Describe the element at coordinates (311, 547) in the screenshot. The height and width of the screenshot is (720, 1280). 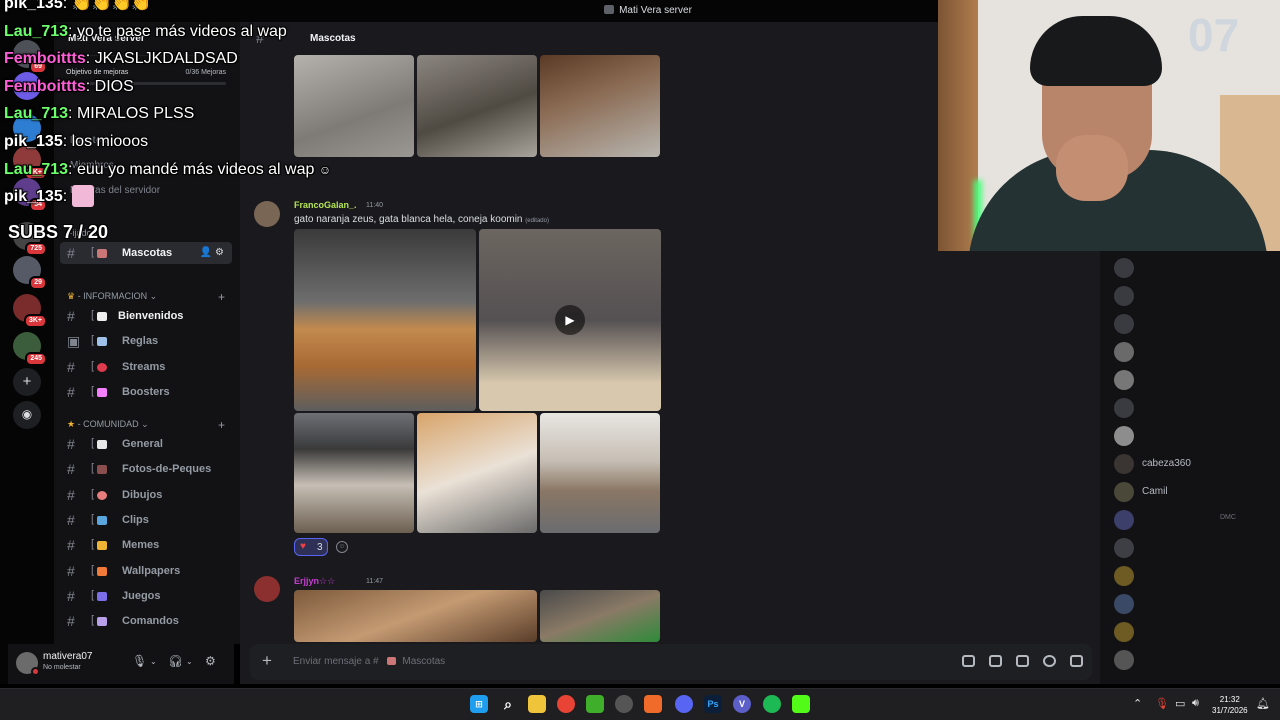
I see `reaction-heart: ♥ 3` at that location.